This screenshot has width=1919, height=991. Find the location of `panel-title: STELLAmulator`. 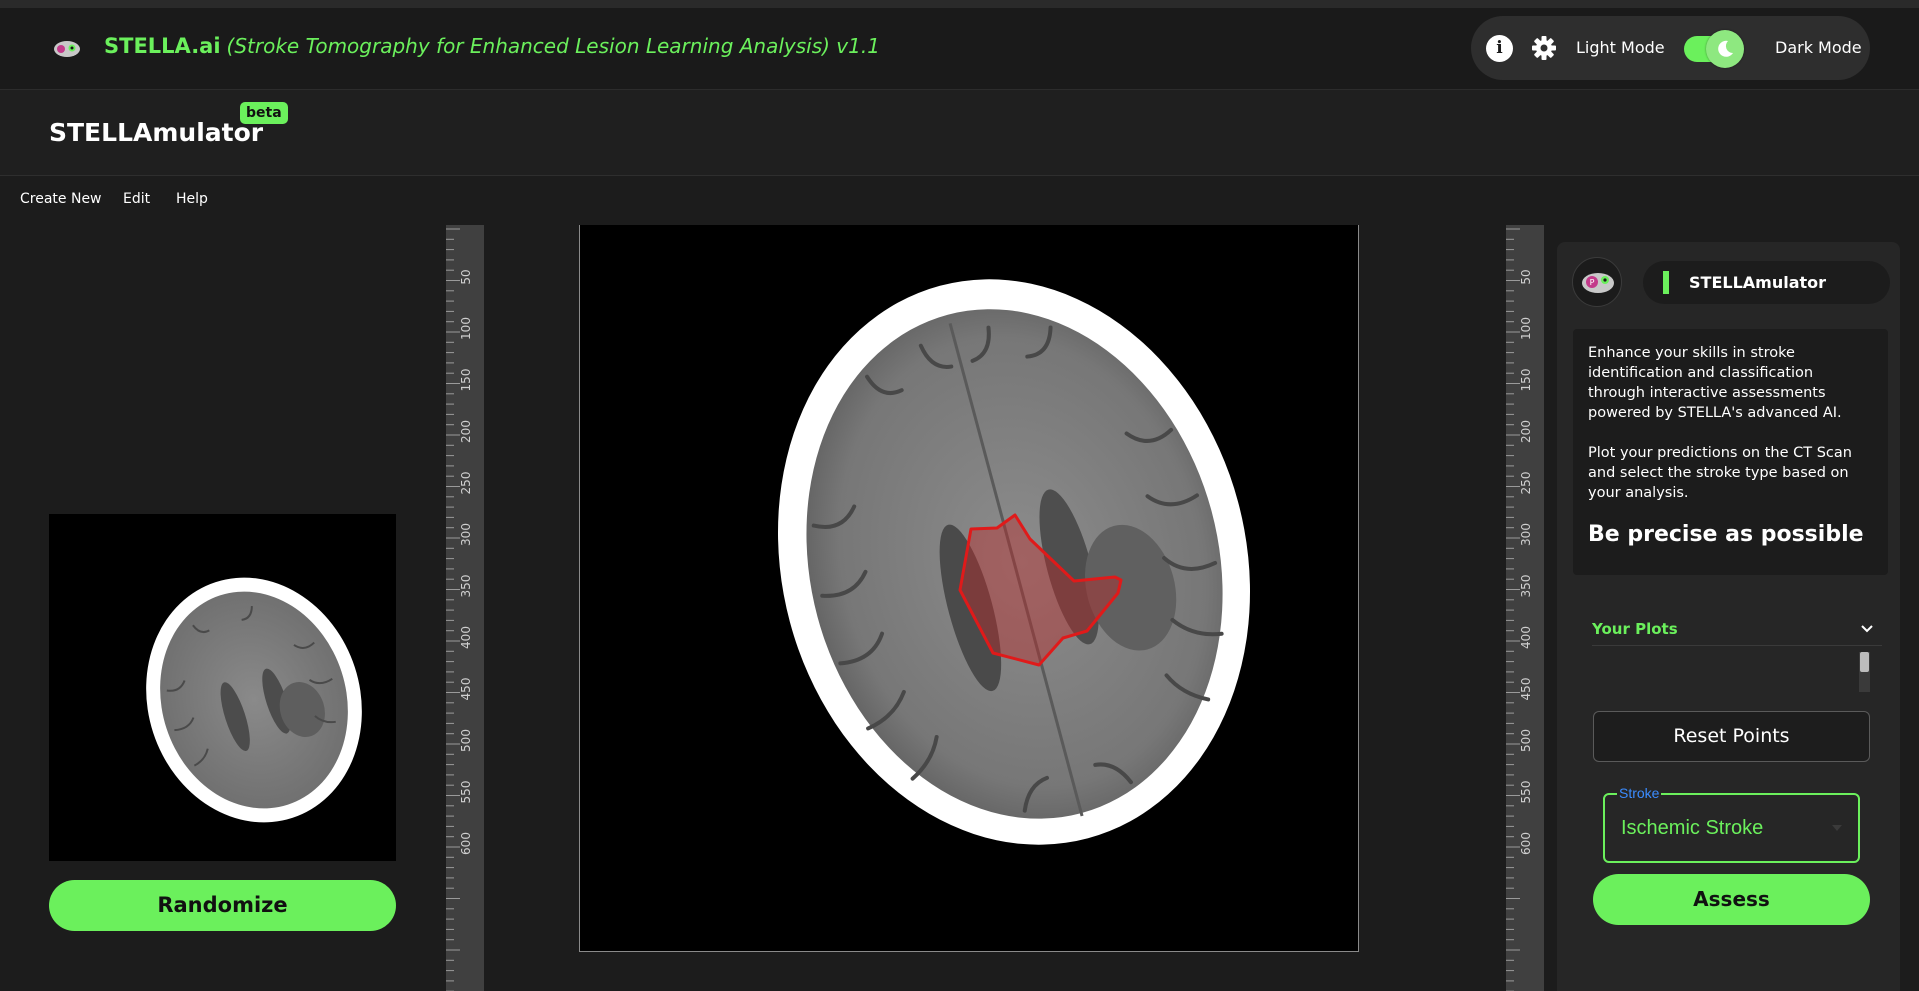

panel-title: STELLAmulator is located at coordinates (1758, 282).